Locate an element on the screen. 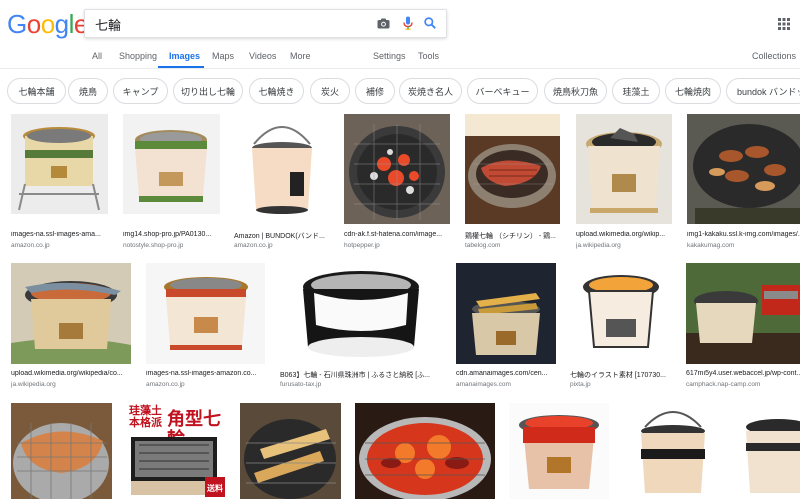 The width and height of the screenshot is (800, 499). result-source: camphack.nap-camp.com is located at coordinates (723, 384).